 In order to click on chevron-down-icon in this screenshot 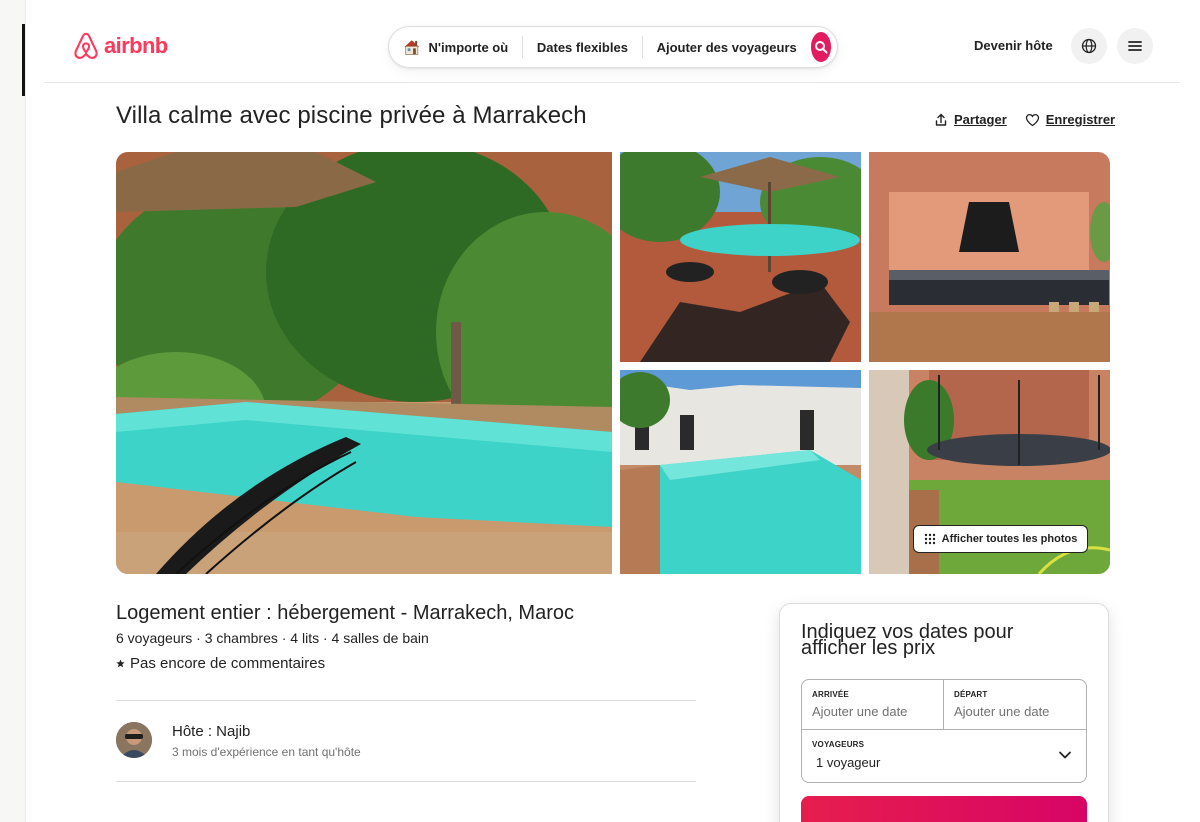, I will do `click(1065, 755)`.